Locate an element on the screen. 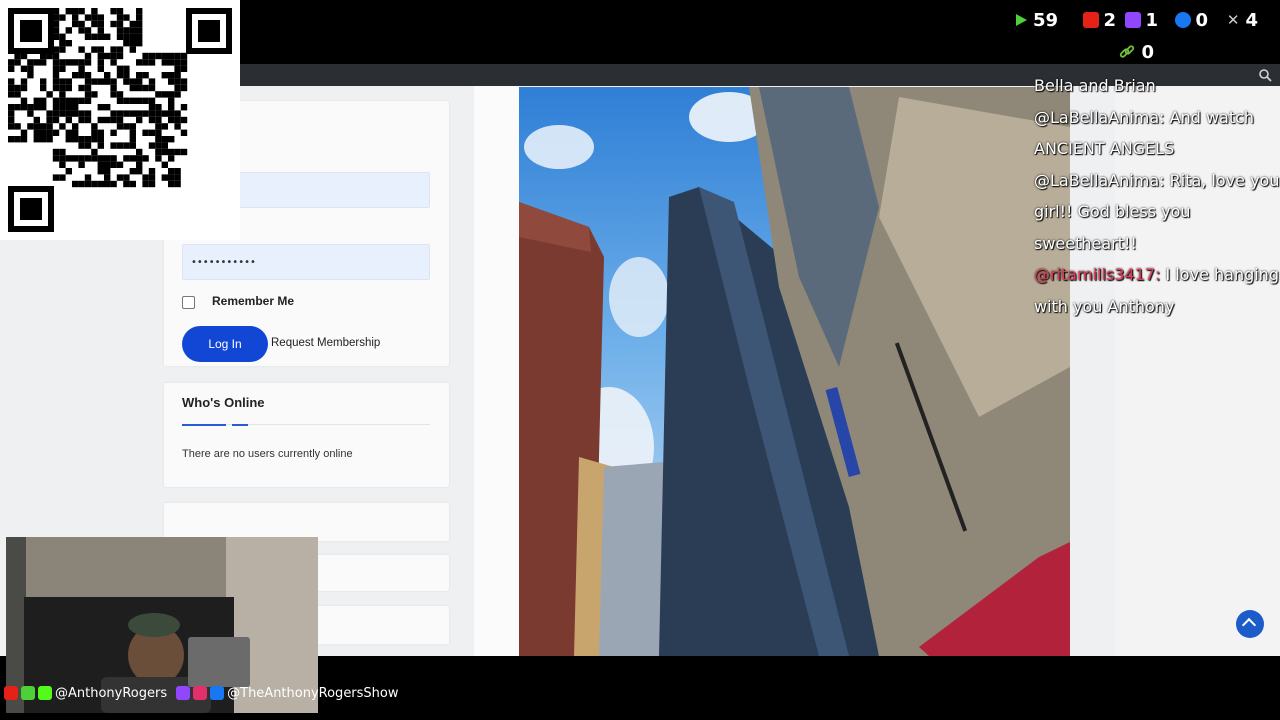 This screenshot has height=720, width=1280. x-icon: ✕ is located at coordinates (1233, 20).